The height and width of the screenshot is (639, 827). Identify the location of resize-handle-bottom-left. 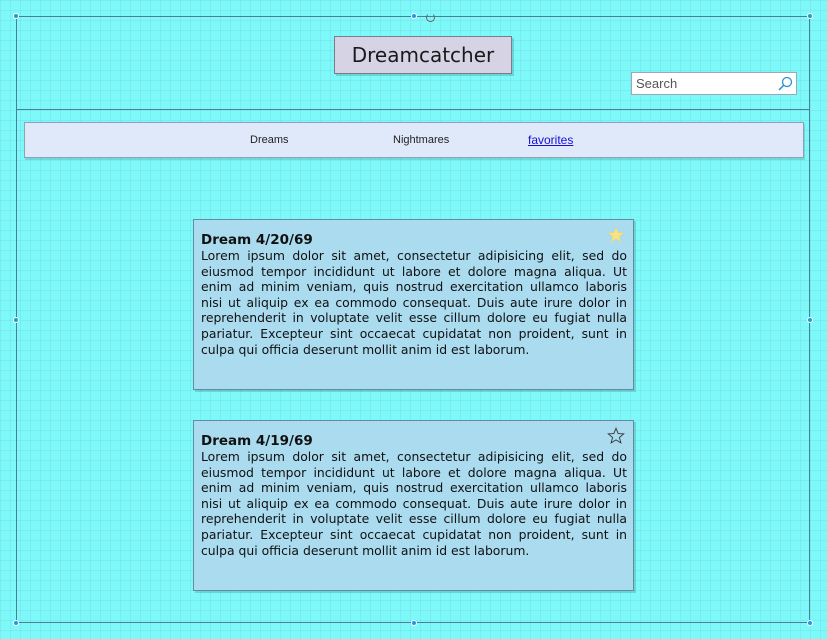
(16, 623).